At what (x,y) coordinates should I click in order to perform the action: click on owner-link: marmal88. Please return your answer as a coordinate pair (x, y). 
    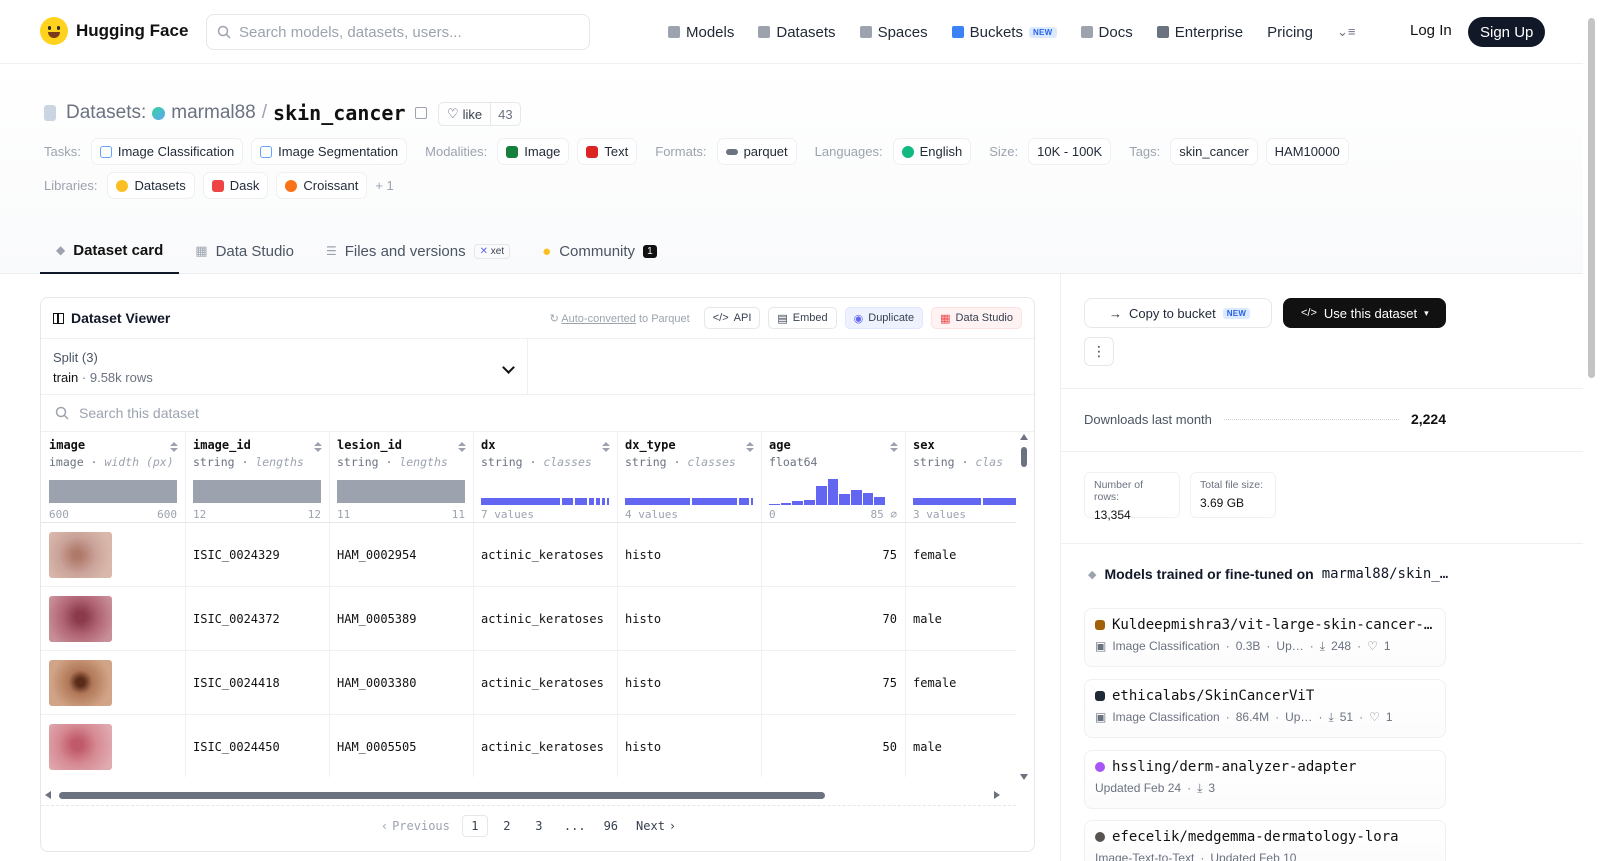
    Looking at the image, I should click on (213, 113).